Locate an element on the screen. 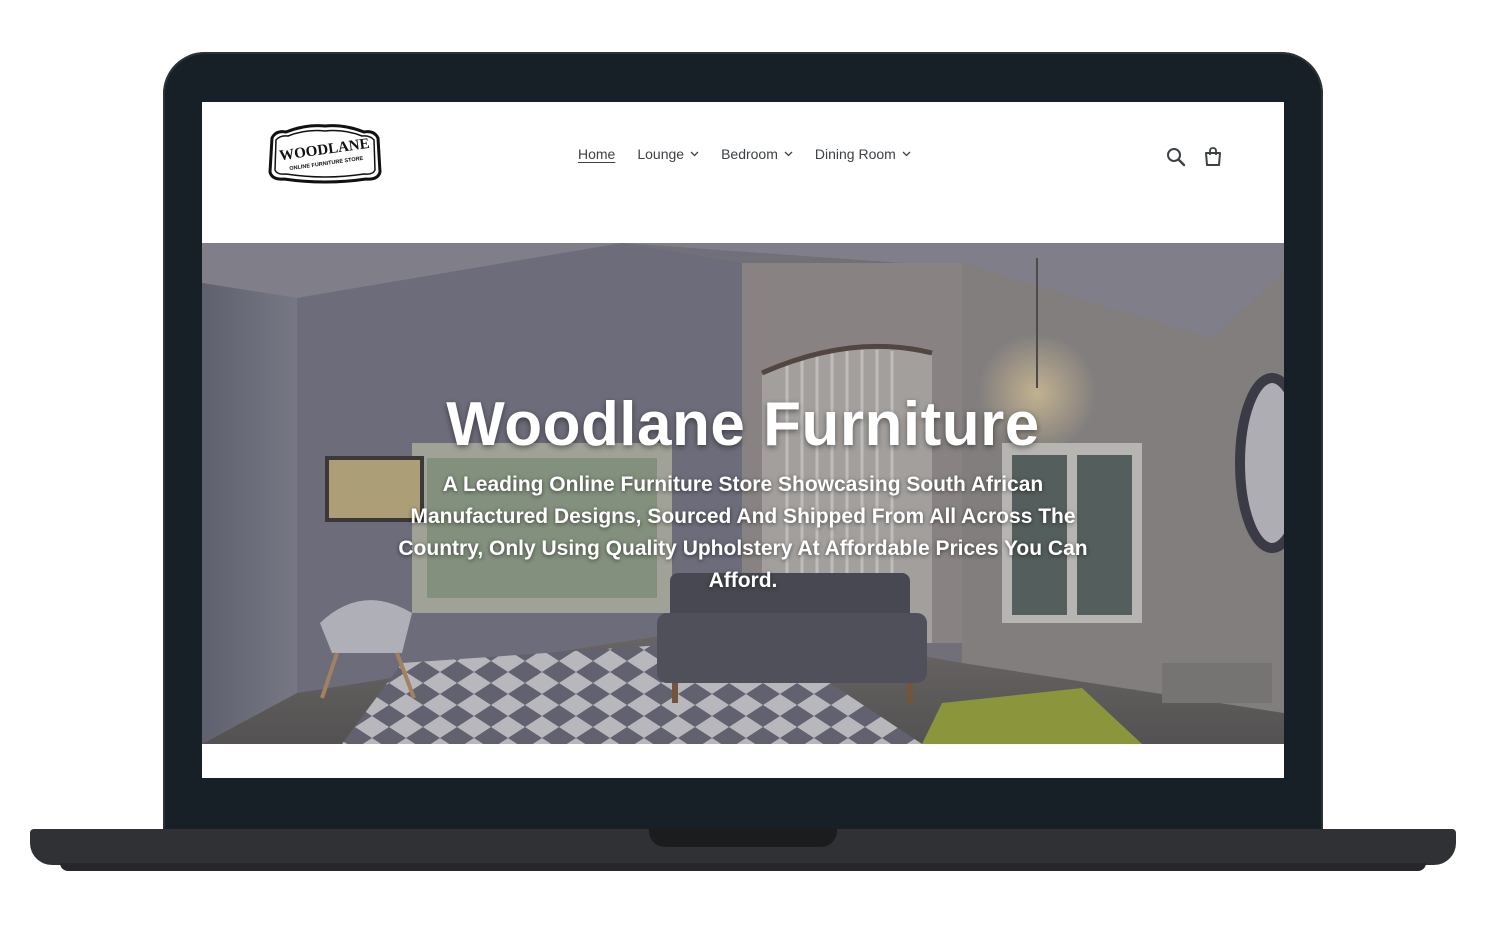  nav-item-label: Lounge is located at coordinates (661, 154).